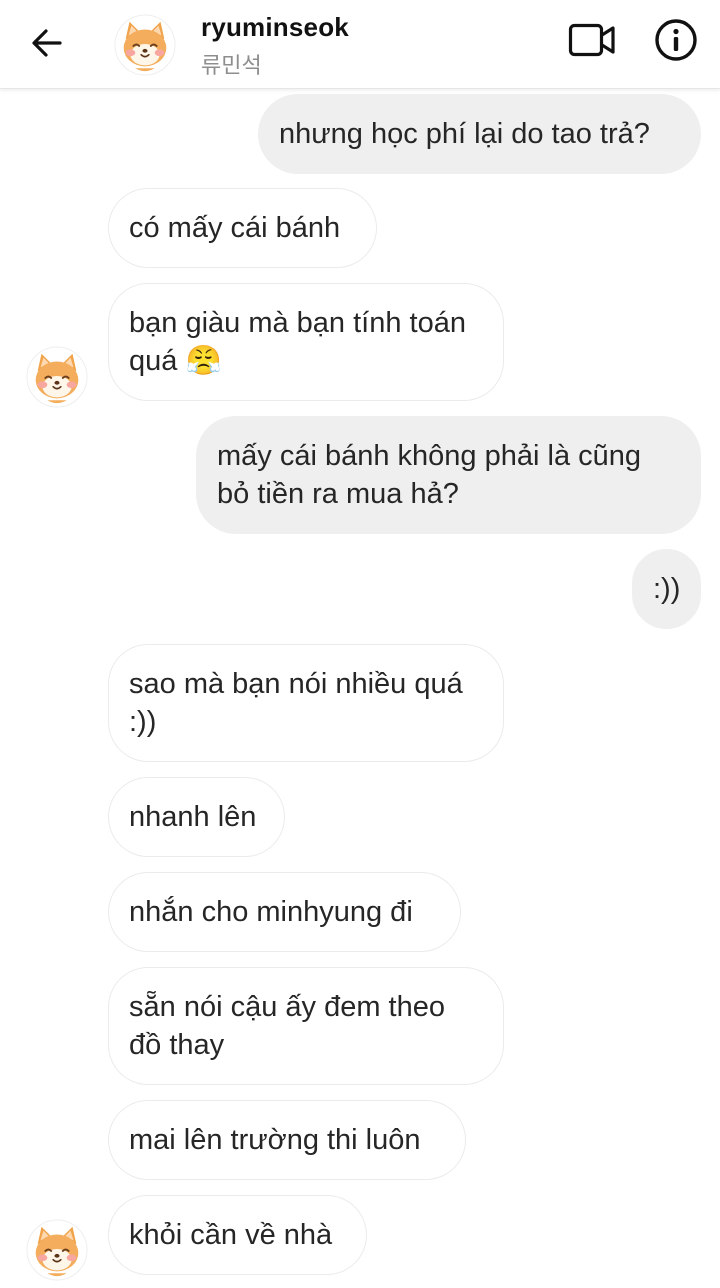  Describe the element at coordinates (306, 1026) in the screenshot. I see `message-received: sẵn nói cậu ấy đem theo đồ thay` at that location.